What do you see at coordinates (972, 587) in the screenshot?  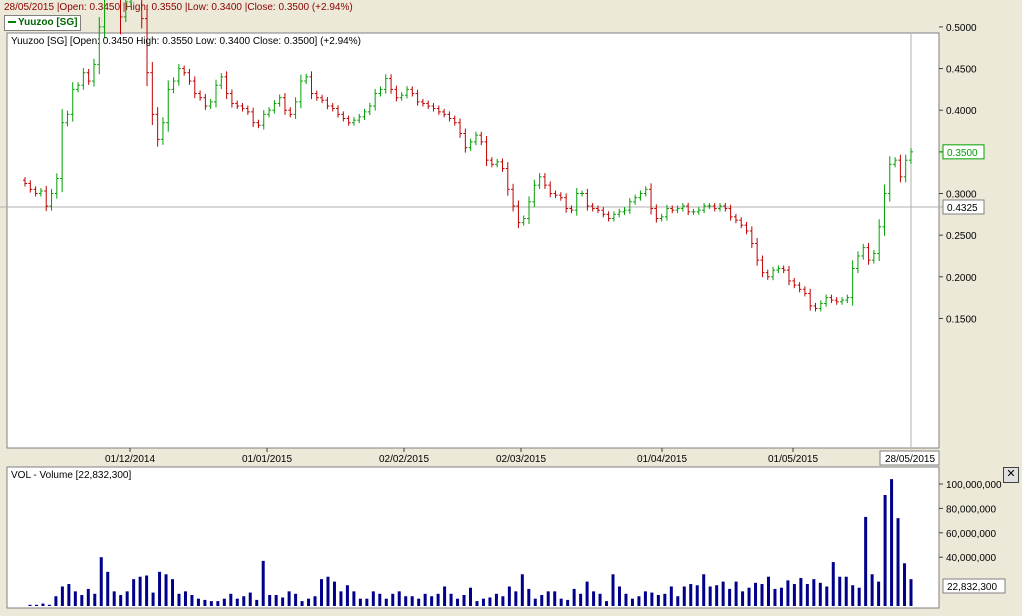 I see `last-volume-label: 22,832,300` at bounding box center [972, 587].